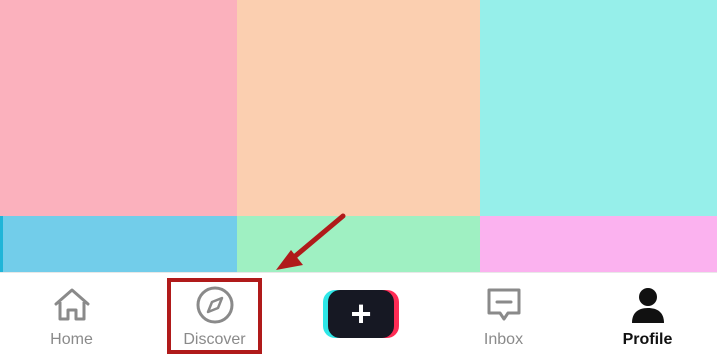 The image size is (717, 358). Describe the element at coordinates (71, 339) in the screenshot. I see `tab-home-label: Home` at that location.